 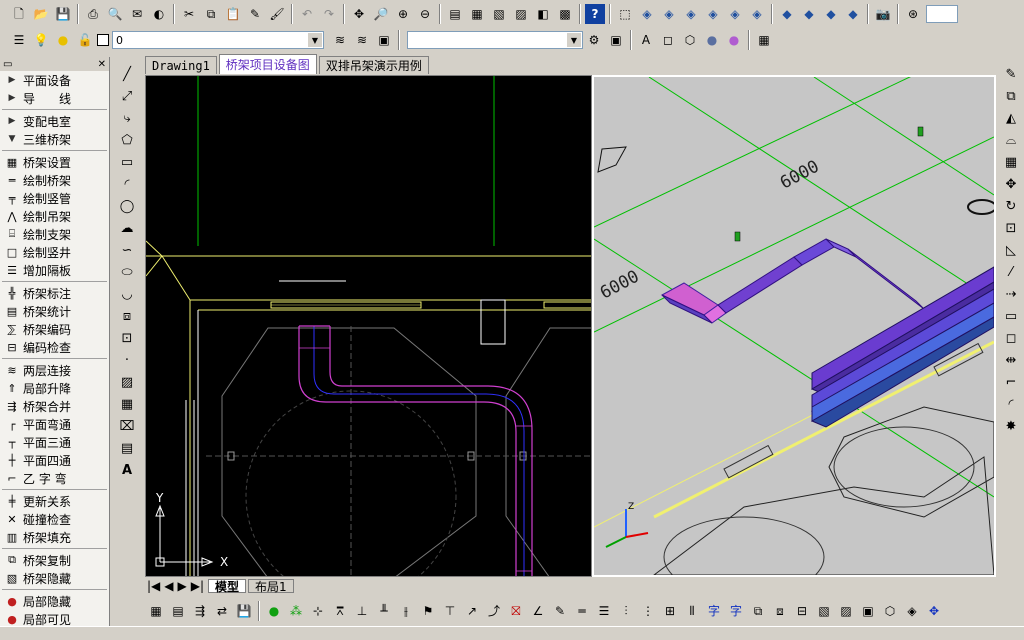 I want to click on tool-hatch-icon: ▨, so click(x=846, y=611).